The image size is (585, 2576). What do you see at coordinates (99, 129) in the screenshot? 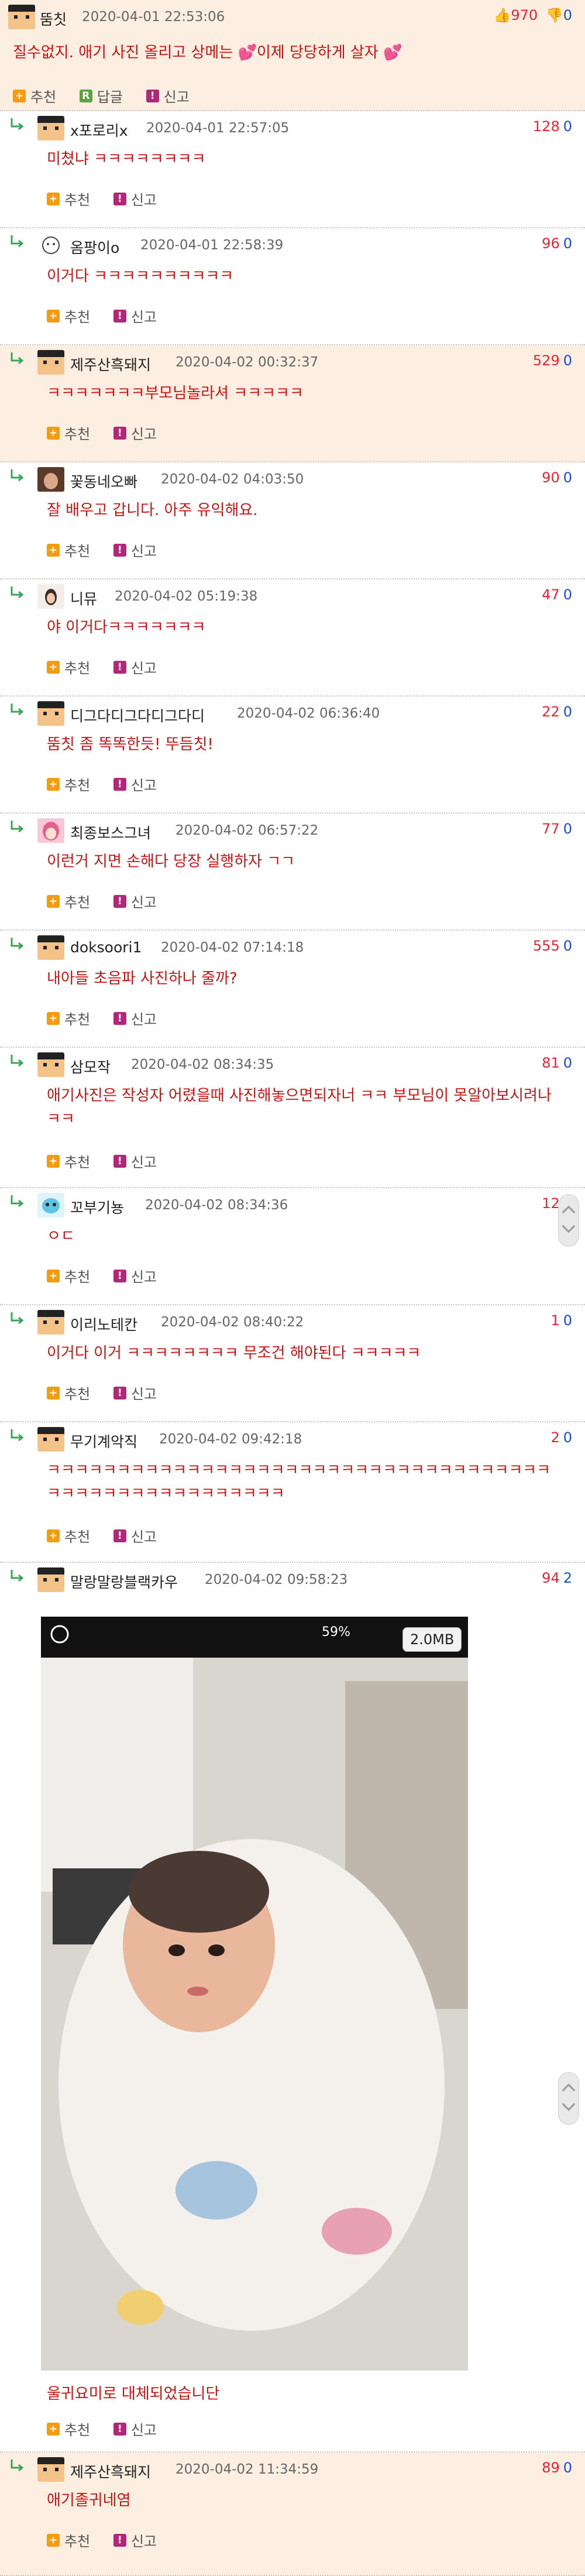
I see `nickname: x포로리x` at bounding box center [99, 129].